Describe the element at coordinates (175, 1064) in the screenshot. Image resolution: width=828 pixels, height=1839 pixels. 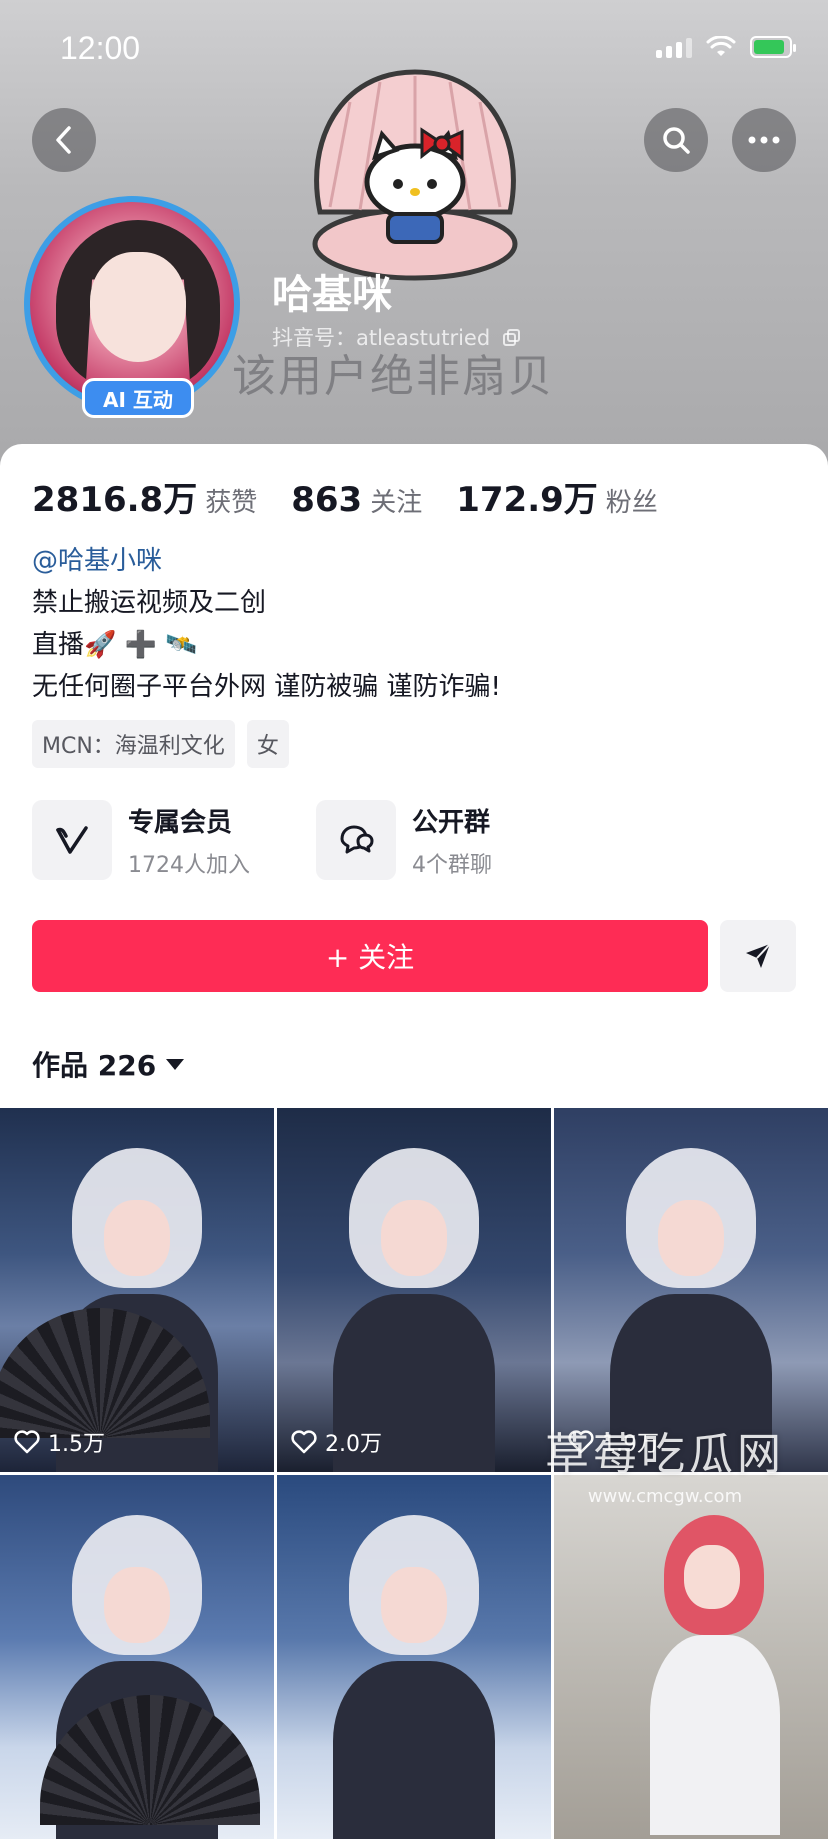
I see `caret-down-icon` at that location.